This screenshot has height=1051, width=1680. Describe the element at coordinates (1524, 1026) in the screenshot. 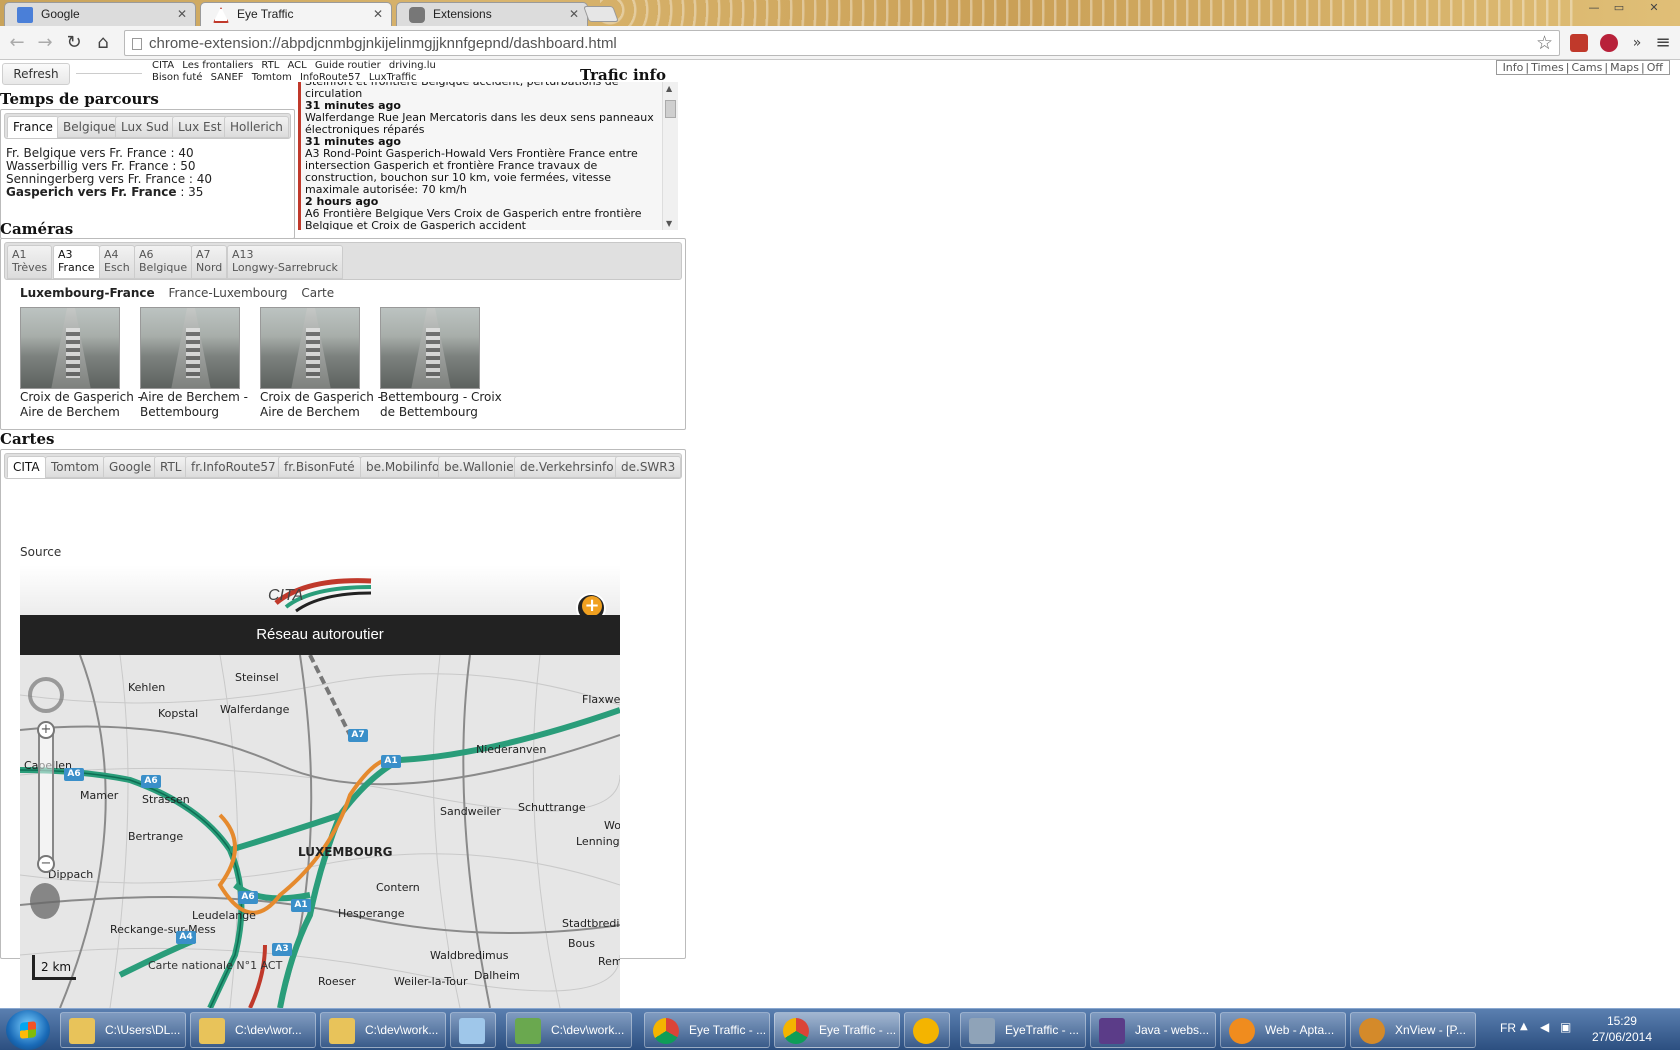

I see `tray-expand-icon: ▲` at that location.